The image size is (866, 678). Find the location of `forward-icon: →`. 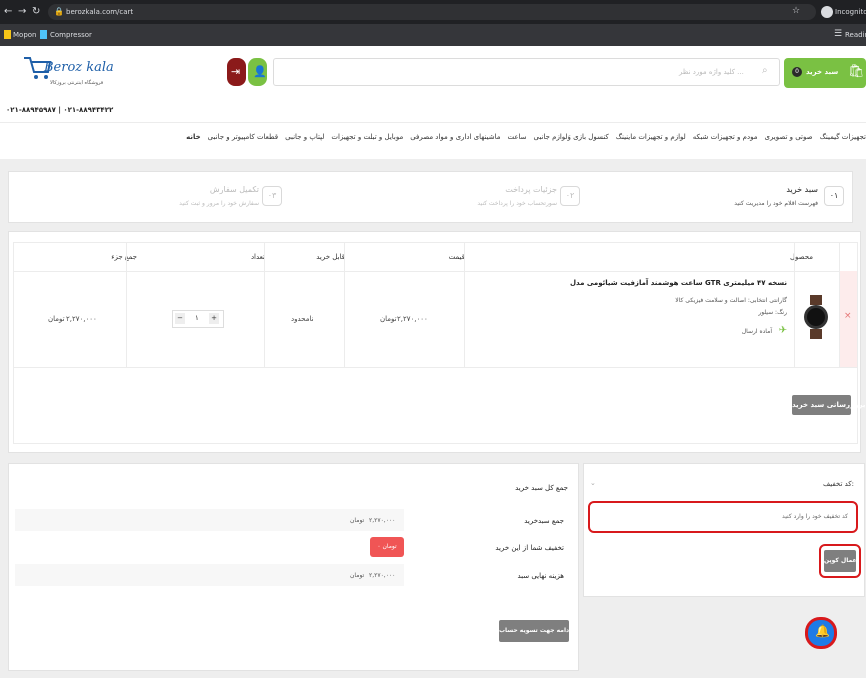

forward-icon: → is located at coordinates (22, 12).